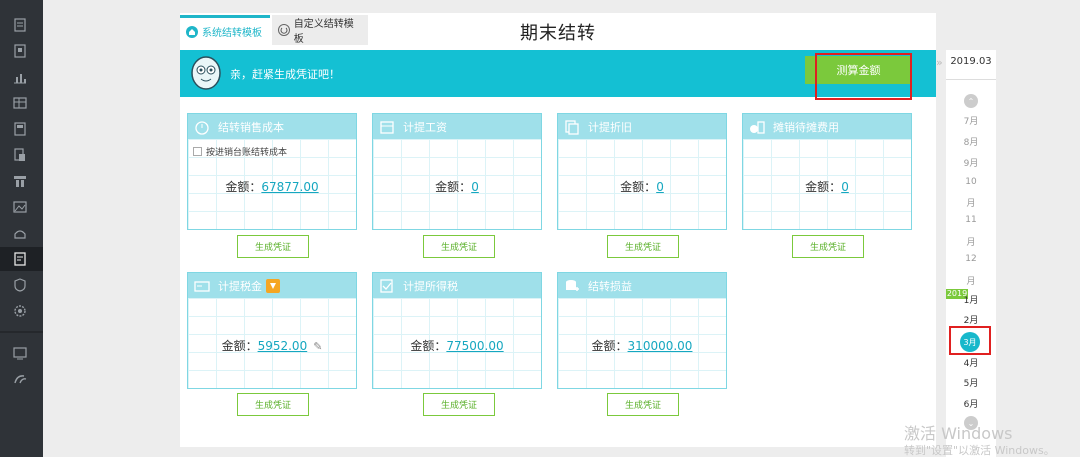  Describe the element at coordinates (323, 32) in the screenshot. I see `tab-label: 自定义结转模板` at that location.